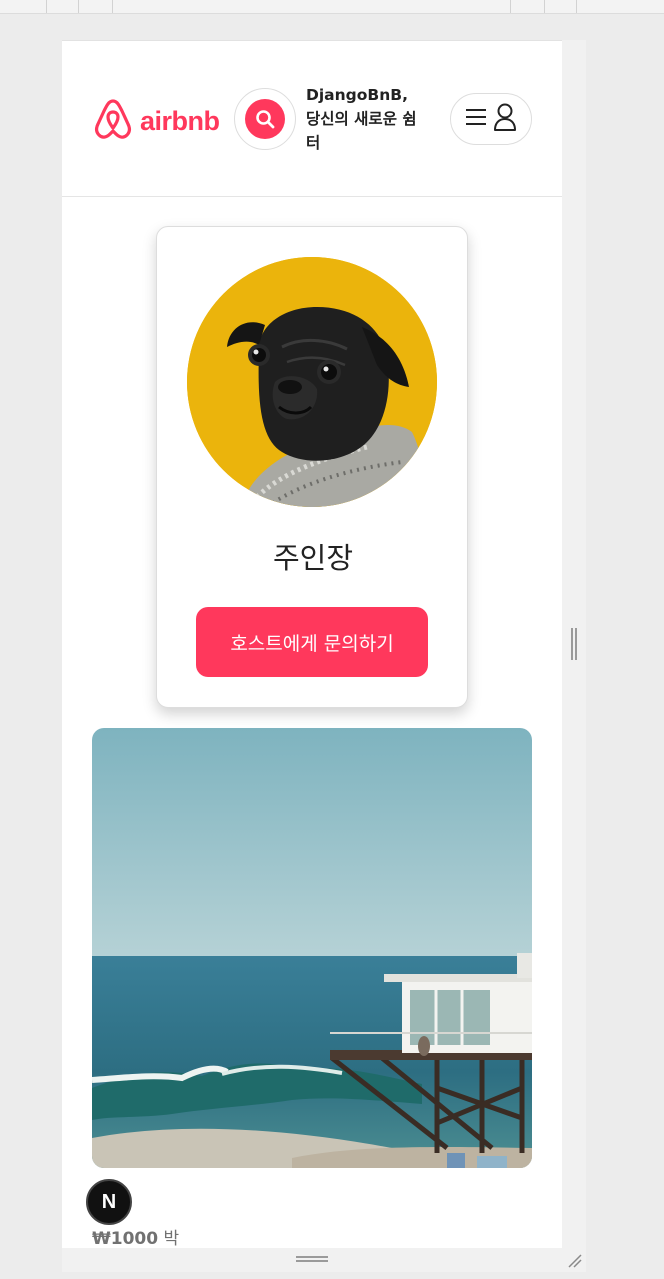 Image resolution: width=664 pixels, height=1279 pixels. Describe the element at coordinates (125, 1238) in the screenshot. I see `listing-price-amount: ₩1000` at that location.